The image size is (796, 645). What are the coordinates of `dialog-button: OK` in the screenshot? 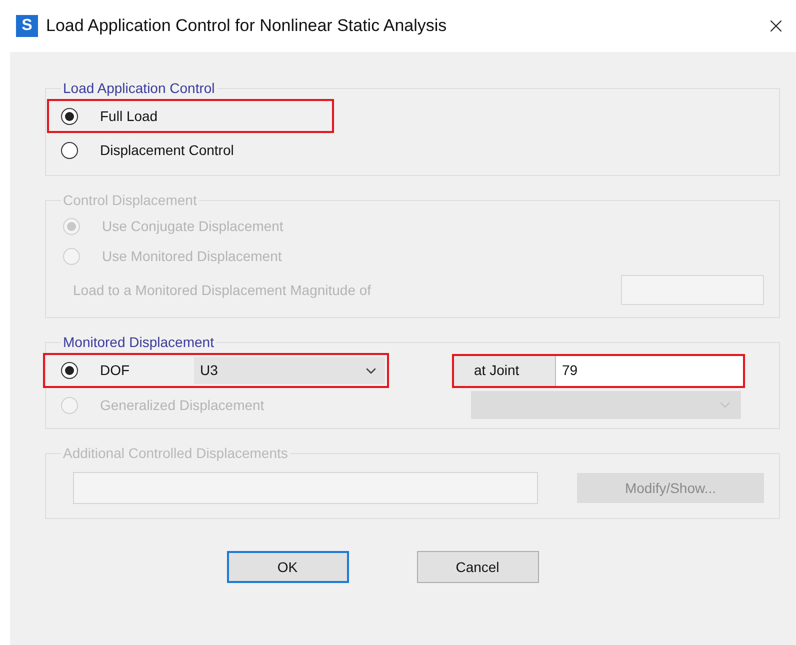 It's located at (287, 567).